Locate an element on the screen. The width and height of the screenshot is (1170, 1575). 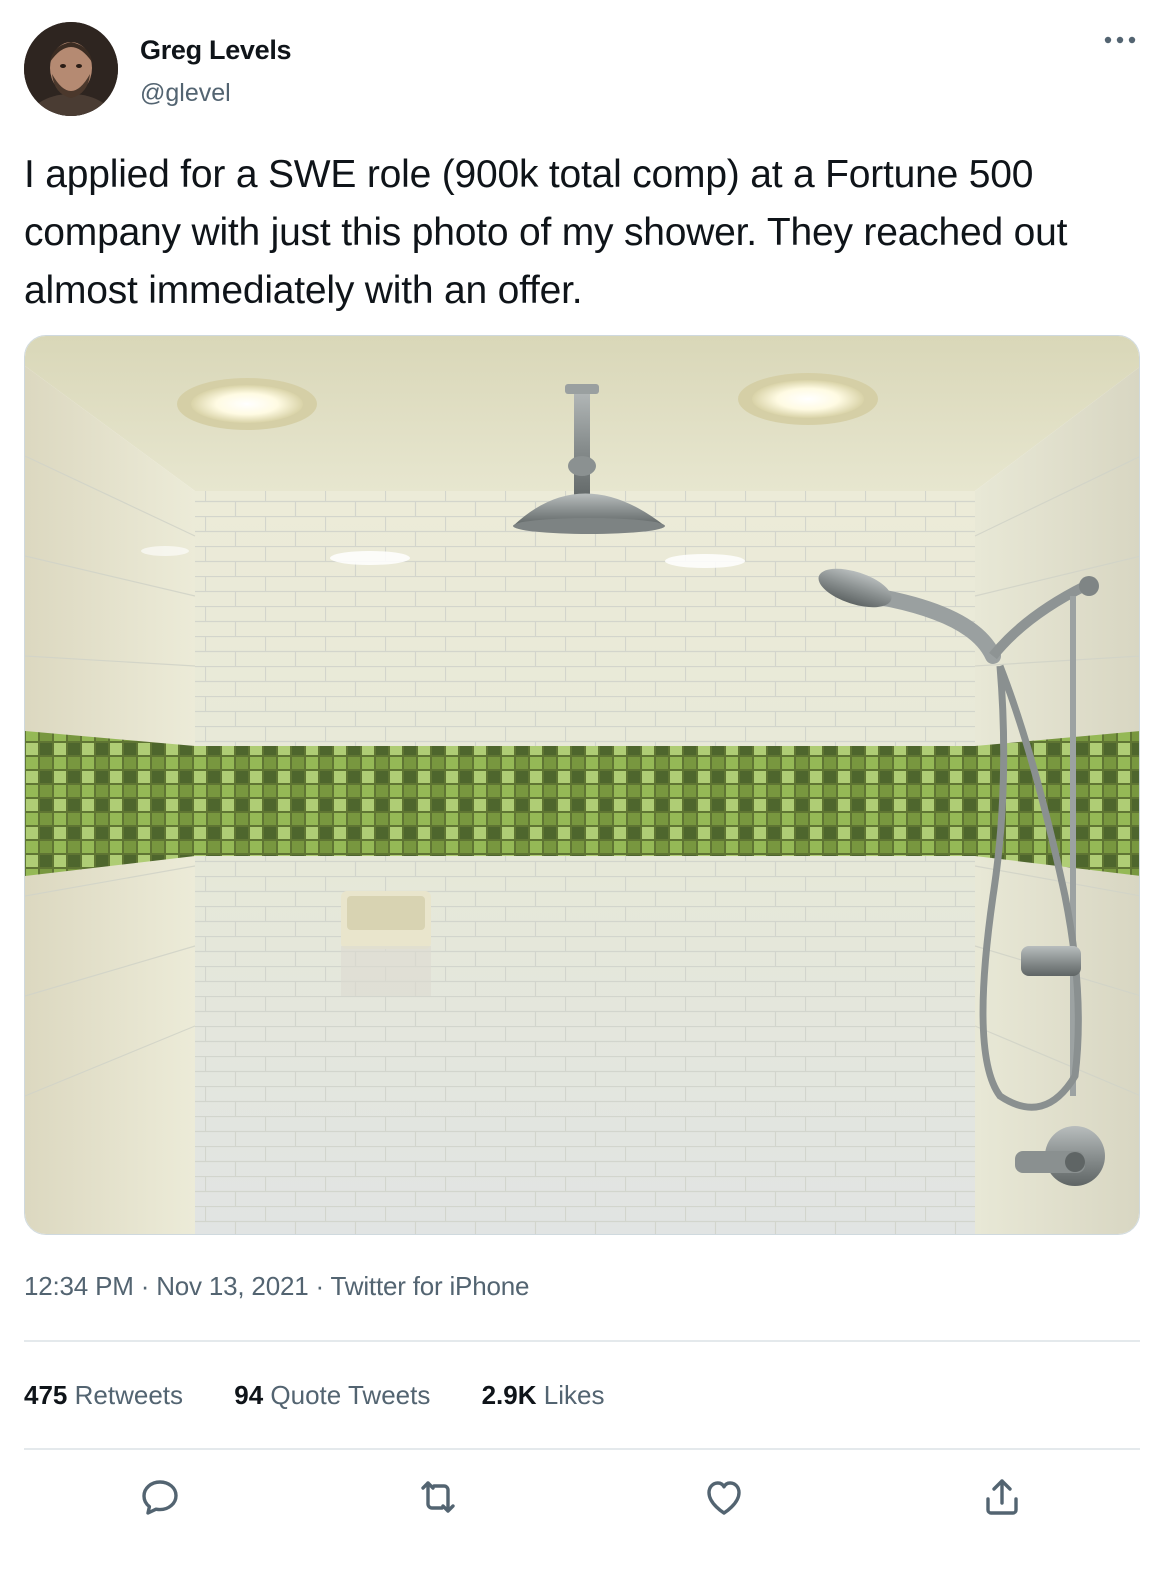
tweet-source: Twitter for iPhone is located at coordinates (430, 1286).